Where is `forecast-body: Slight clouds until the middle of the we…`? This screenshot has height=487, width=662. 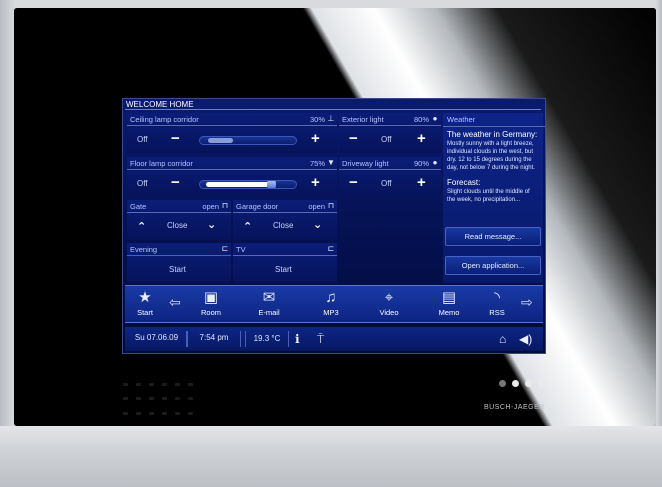 forecast-body: Slight clouds until the middle of the we… is located at coordinates (488, 196).